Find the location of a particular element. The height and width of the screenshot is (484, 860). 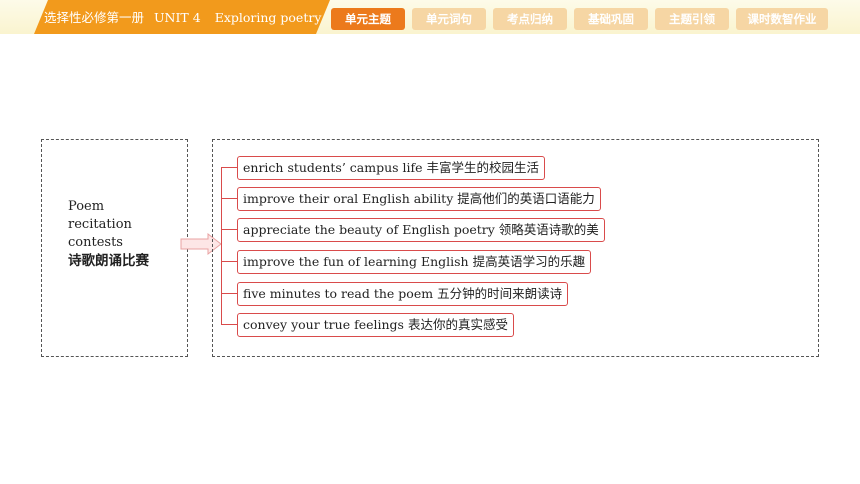

book-title: 选择性必修第一册 UNIT 4 Exploring poetry is located at coordinates (182, 18).